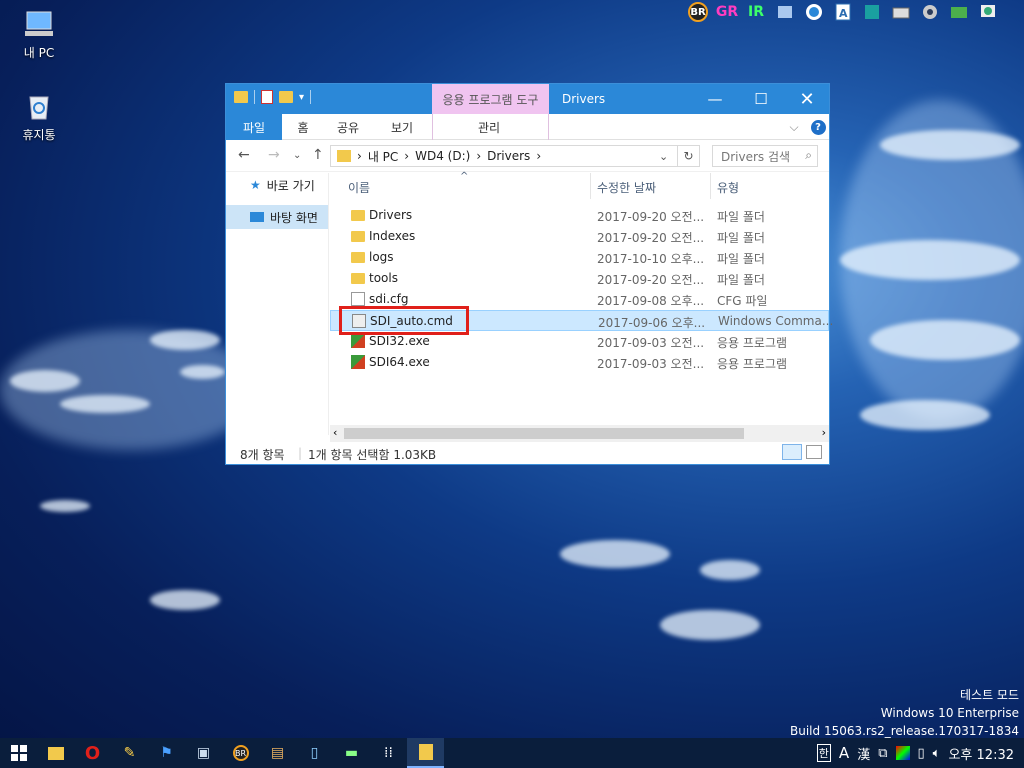 This screenshot has width=1024, height=768. Describe the element at coordinates (240, 753) in the screenshot. I see `br-taskbar-icon: BR` at that location.